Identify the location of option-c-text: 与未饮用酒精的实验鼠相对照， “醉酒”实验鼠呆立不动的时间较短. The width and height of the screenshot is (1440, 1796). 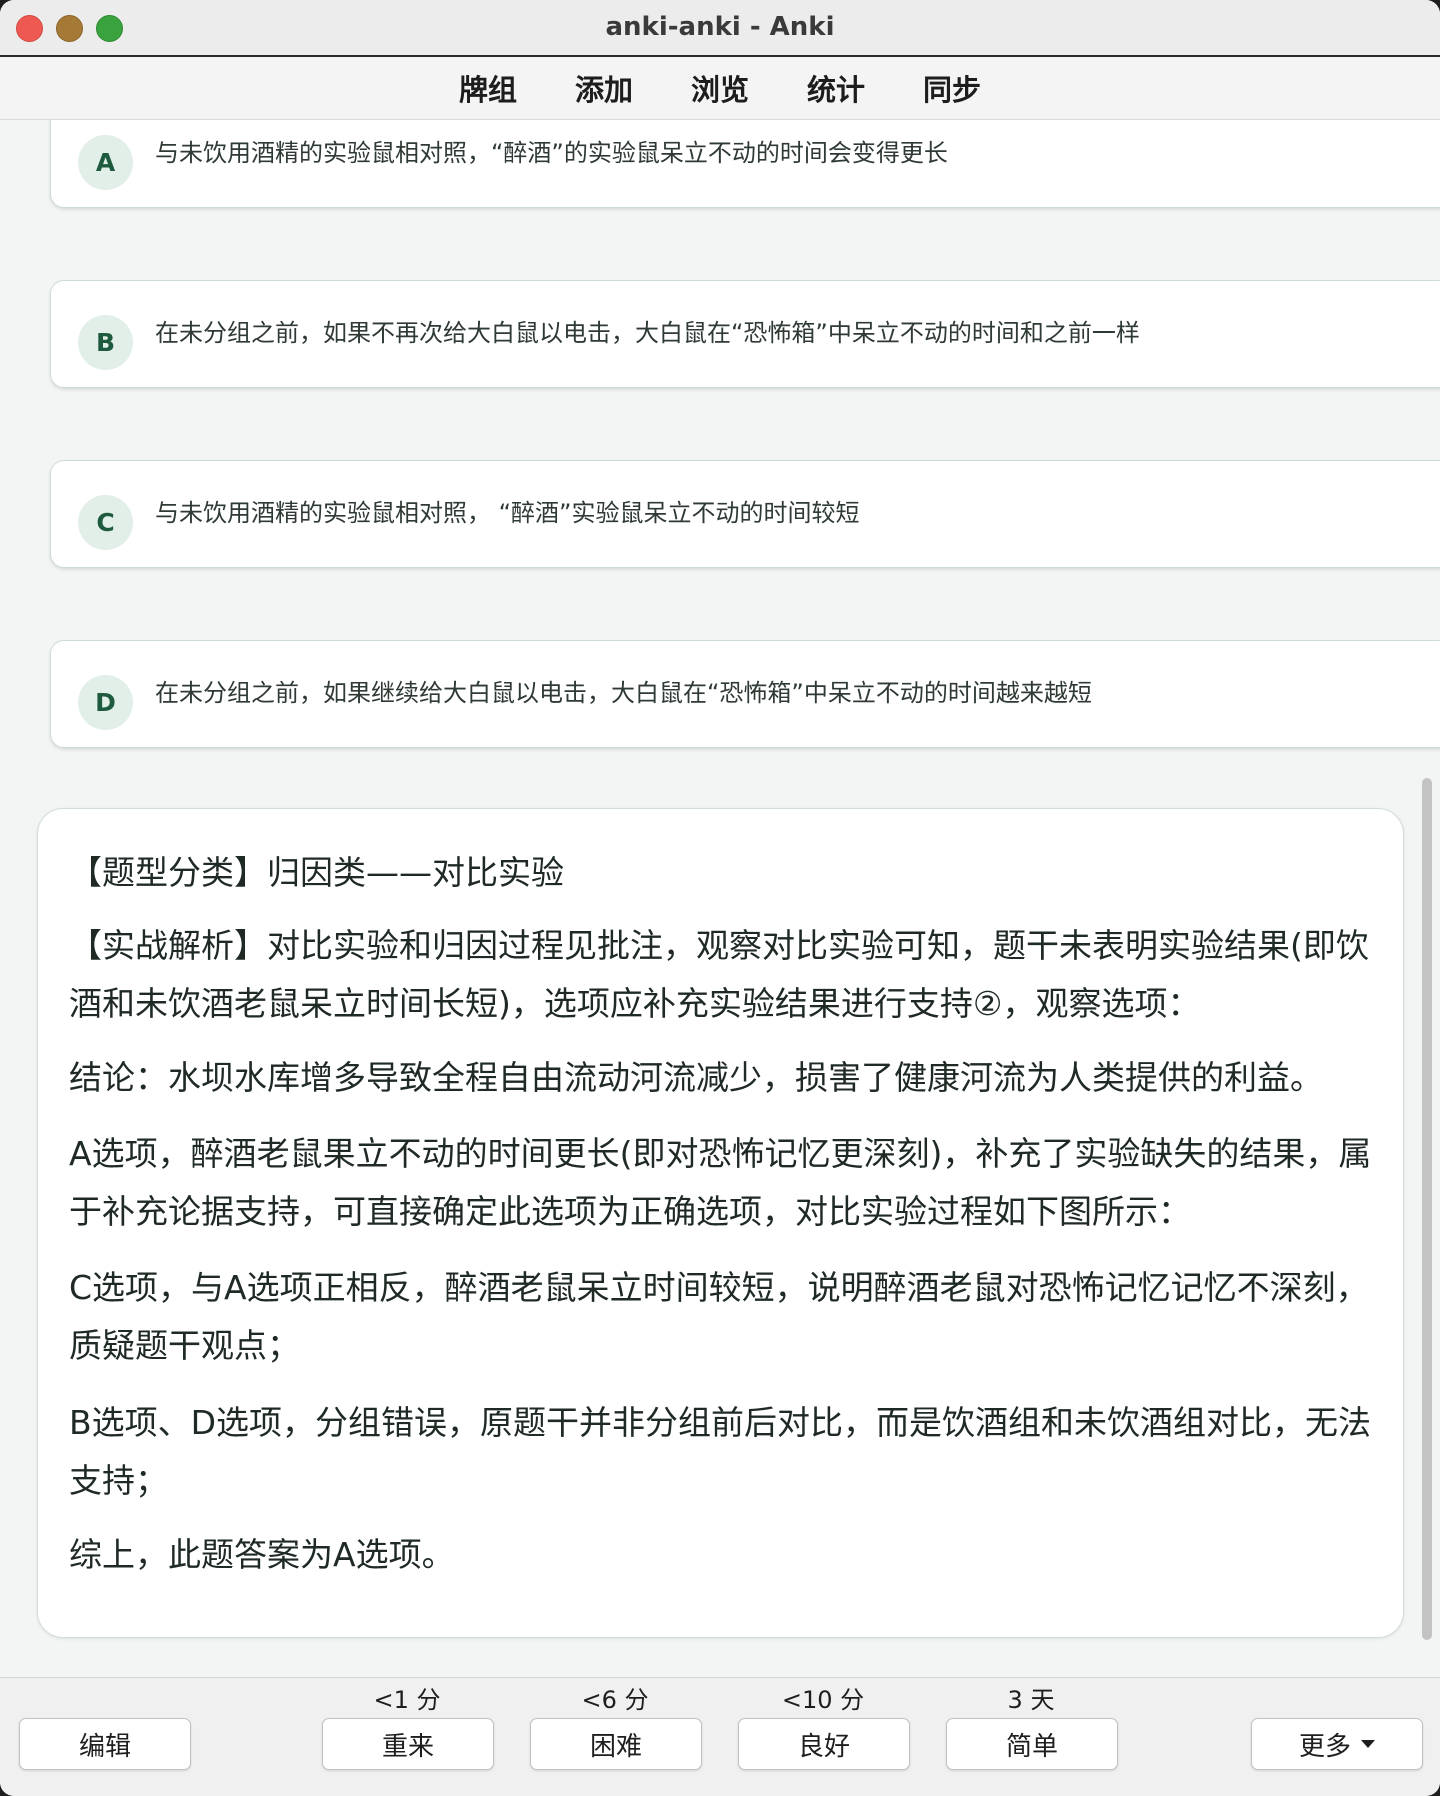
(507, 513).